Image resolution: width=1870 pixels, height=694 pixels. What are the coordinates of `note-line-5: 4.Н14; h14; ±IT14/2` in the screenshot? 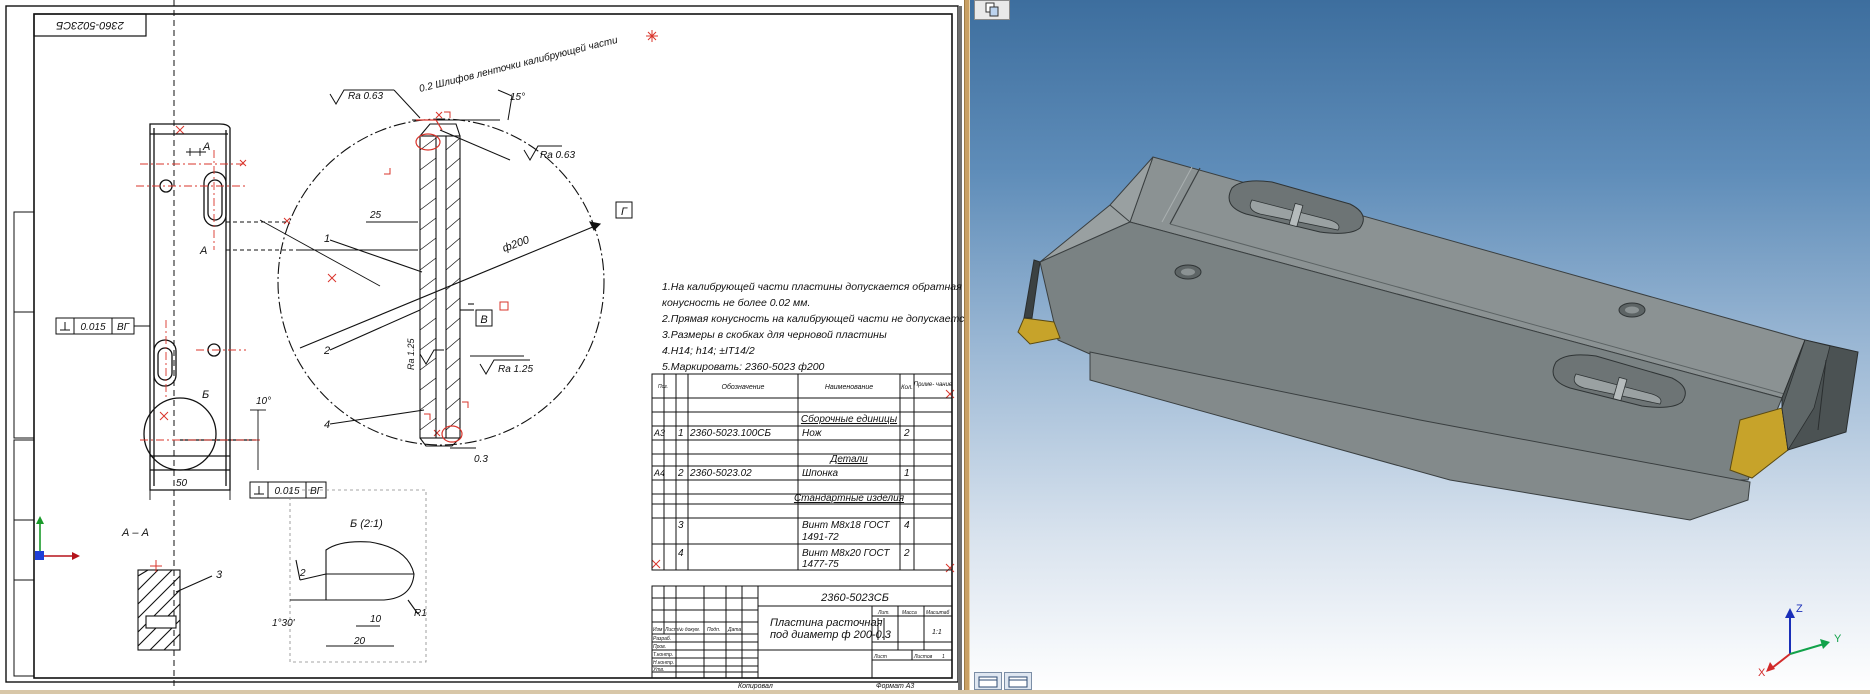 It's located at (708, 351).